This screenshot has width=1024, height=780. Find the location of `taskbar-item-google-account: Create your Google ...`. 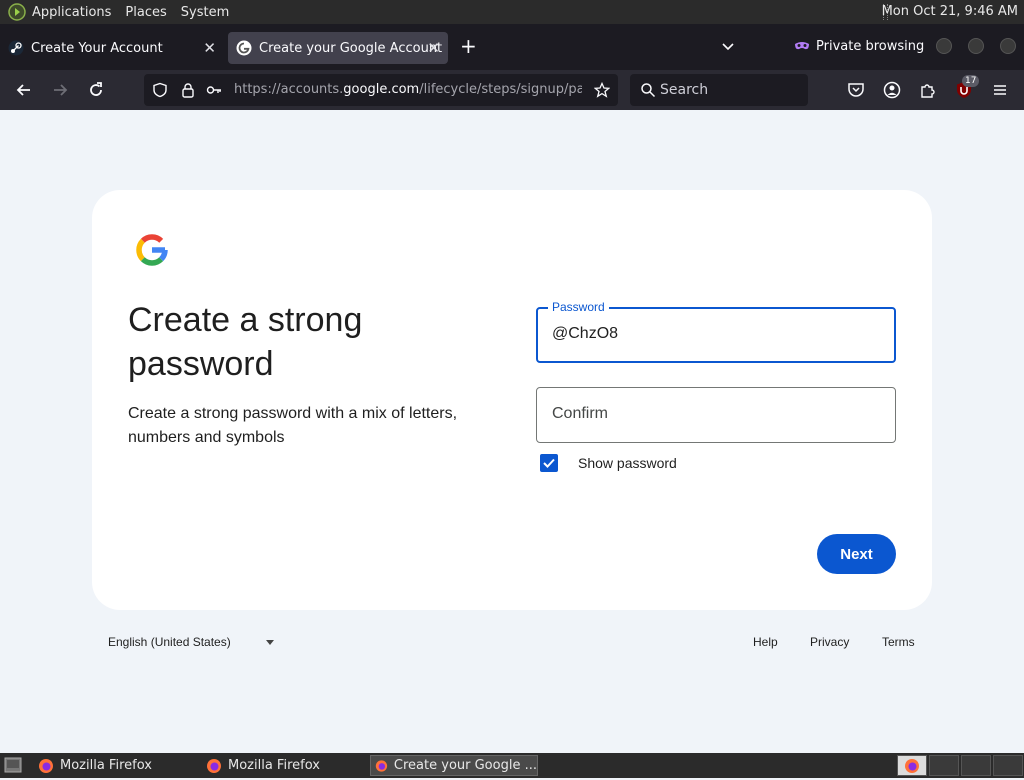

taskbar-item-google-account: Create your Google ... is located at coordinates (454, 765).